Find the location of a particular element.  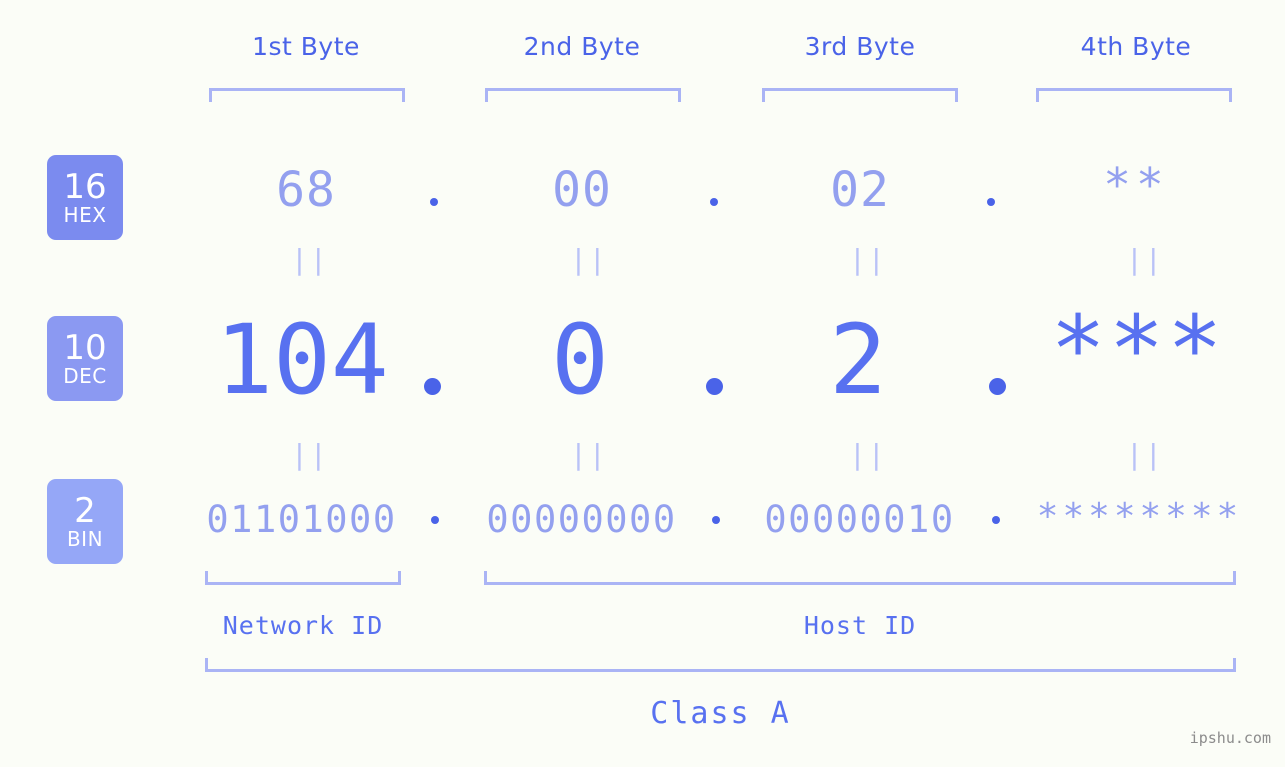

hex-byte-1: 68 is located at coordinates (306, 190).